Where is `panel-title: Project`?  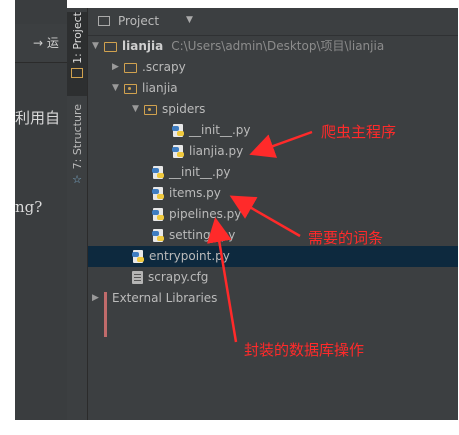 panel-title: Project is located at coordinates (138, 21).